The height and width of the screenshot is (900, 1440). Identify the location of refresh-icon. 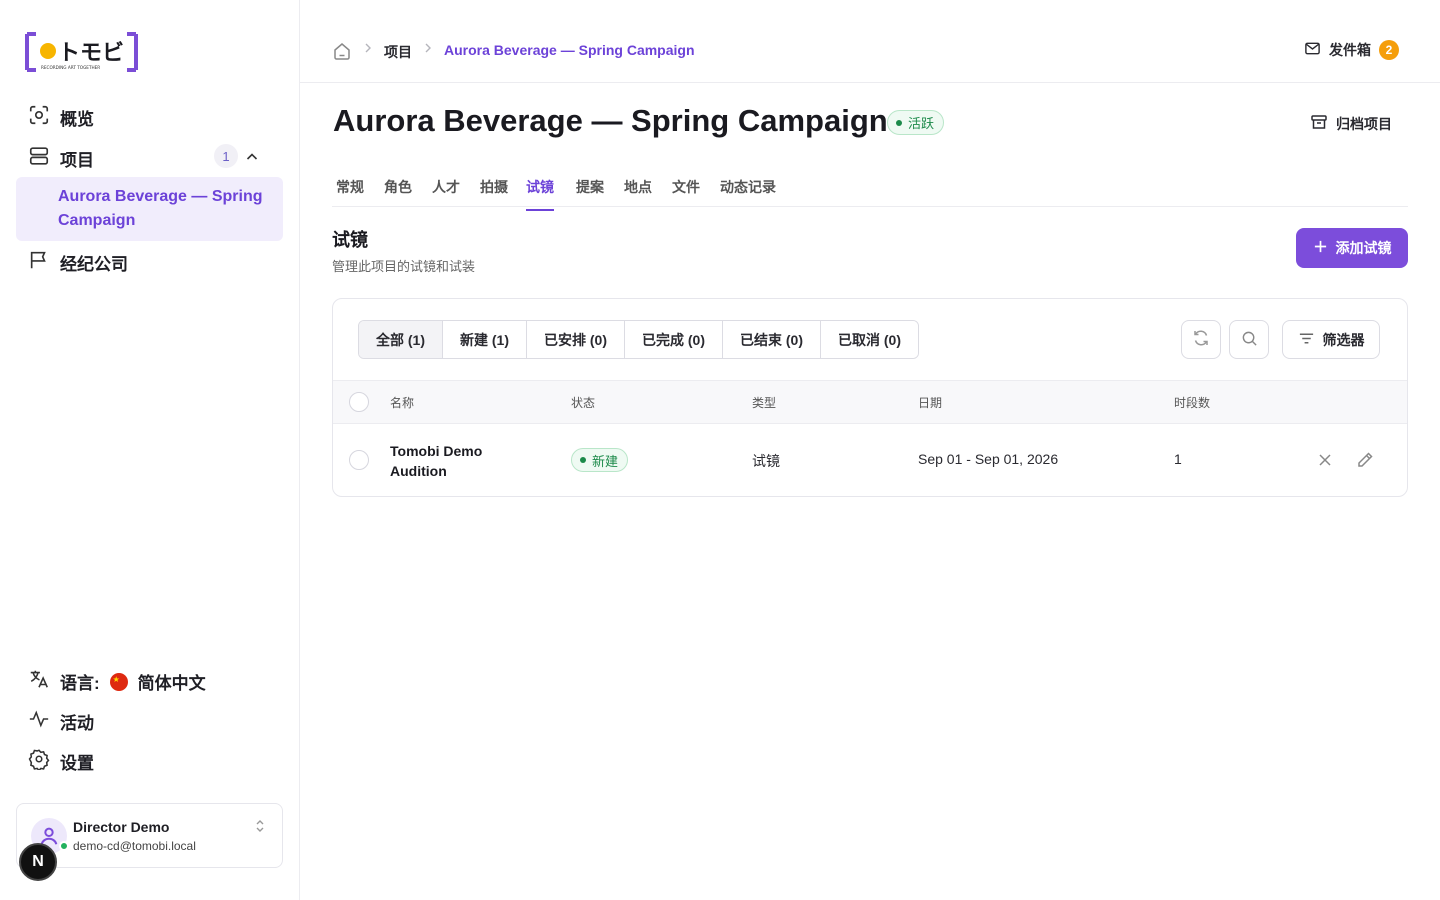
(1201, 339).